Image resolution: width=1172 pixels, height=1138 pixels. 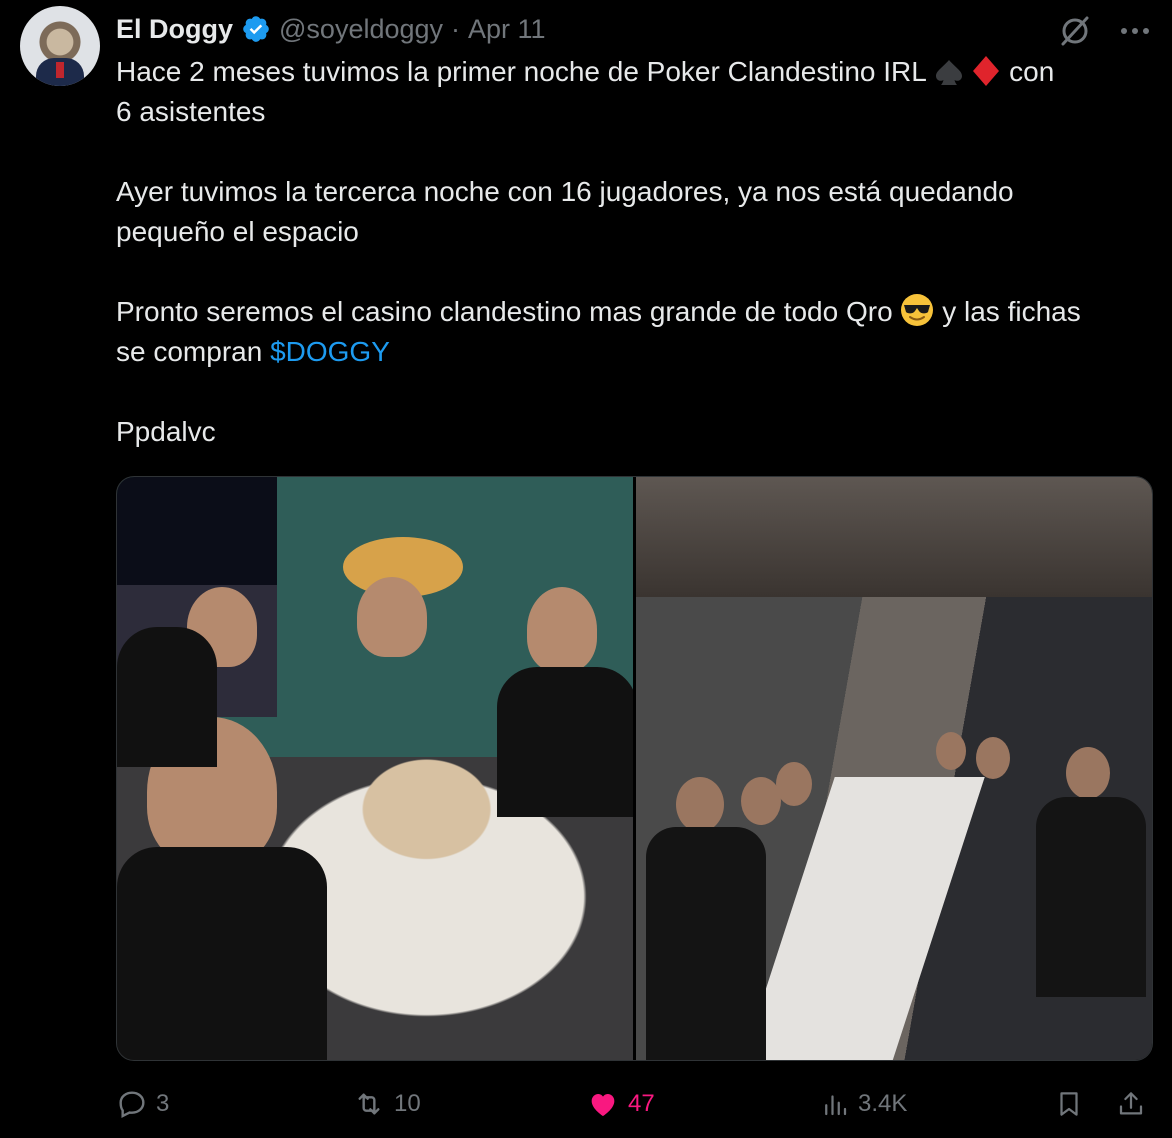 What do you see at coordinates (166, 431) in the screenshot?
I see `tweet-paragraph-4: Ppdalvc` at bounding box center [166, 431].